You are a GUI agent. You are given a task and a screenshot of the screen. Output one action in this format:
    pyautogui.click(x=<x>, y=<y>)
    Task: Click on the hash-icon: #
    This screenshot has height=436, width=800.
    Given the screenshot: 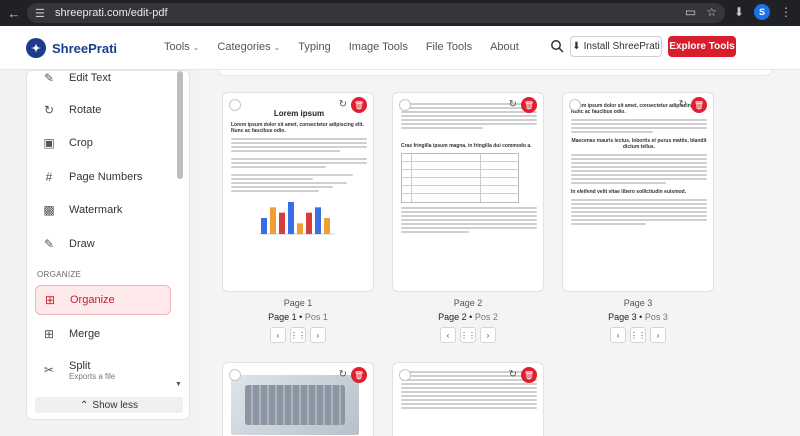 What is the action you would take?
    pyautogui.click(x=49, y=177)
    